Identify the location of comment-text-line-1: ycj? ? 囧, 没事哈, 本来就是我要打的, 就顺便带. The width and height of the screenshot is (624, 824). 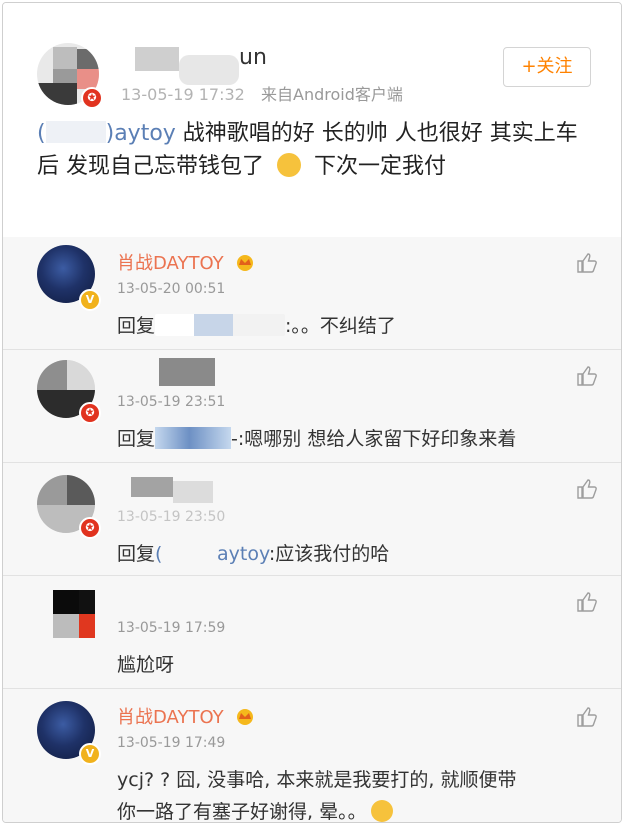
(317, 780).